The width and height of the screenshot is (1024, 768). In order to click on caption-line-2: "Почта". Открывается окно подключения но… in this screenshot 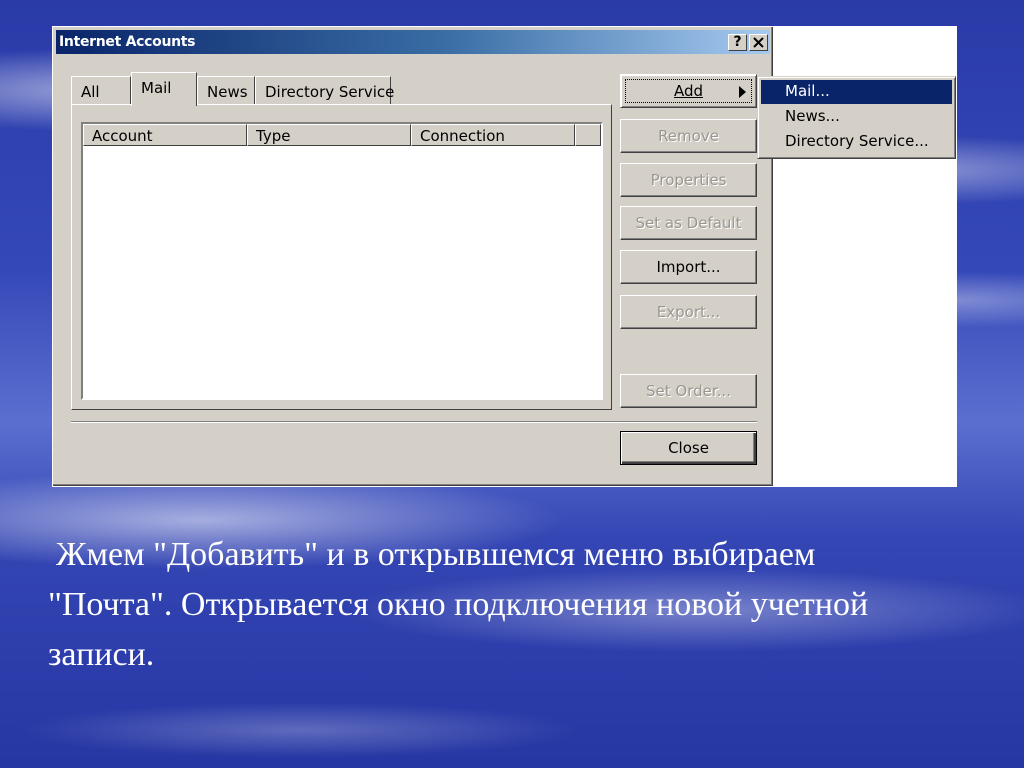, I will do `click(458, 604)`.